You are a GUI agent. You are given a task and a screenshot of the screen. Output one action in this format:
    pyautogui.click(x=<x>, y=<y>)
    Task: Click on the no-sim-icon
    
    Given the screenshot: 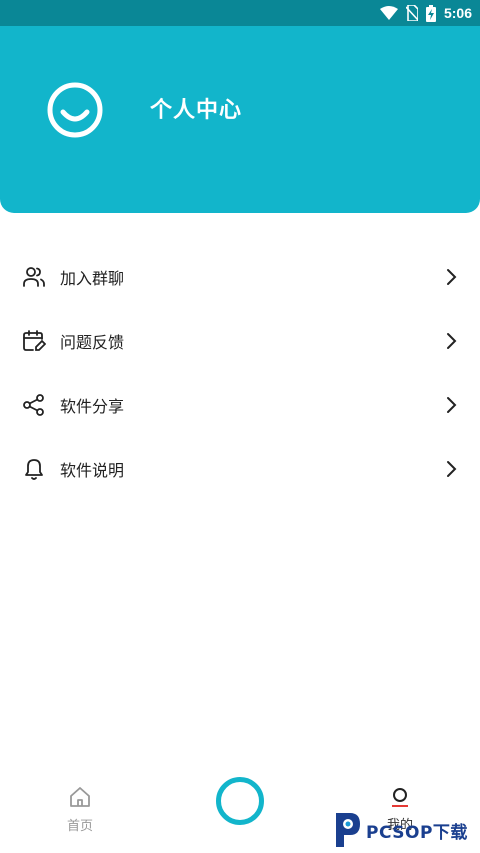 What is the action you would take?
    pyautogui.click(x=411, y=13)
    